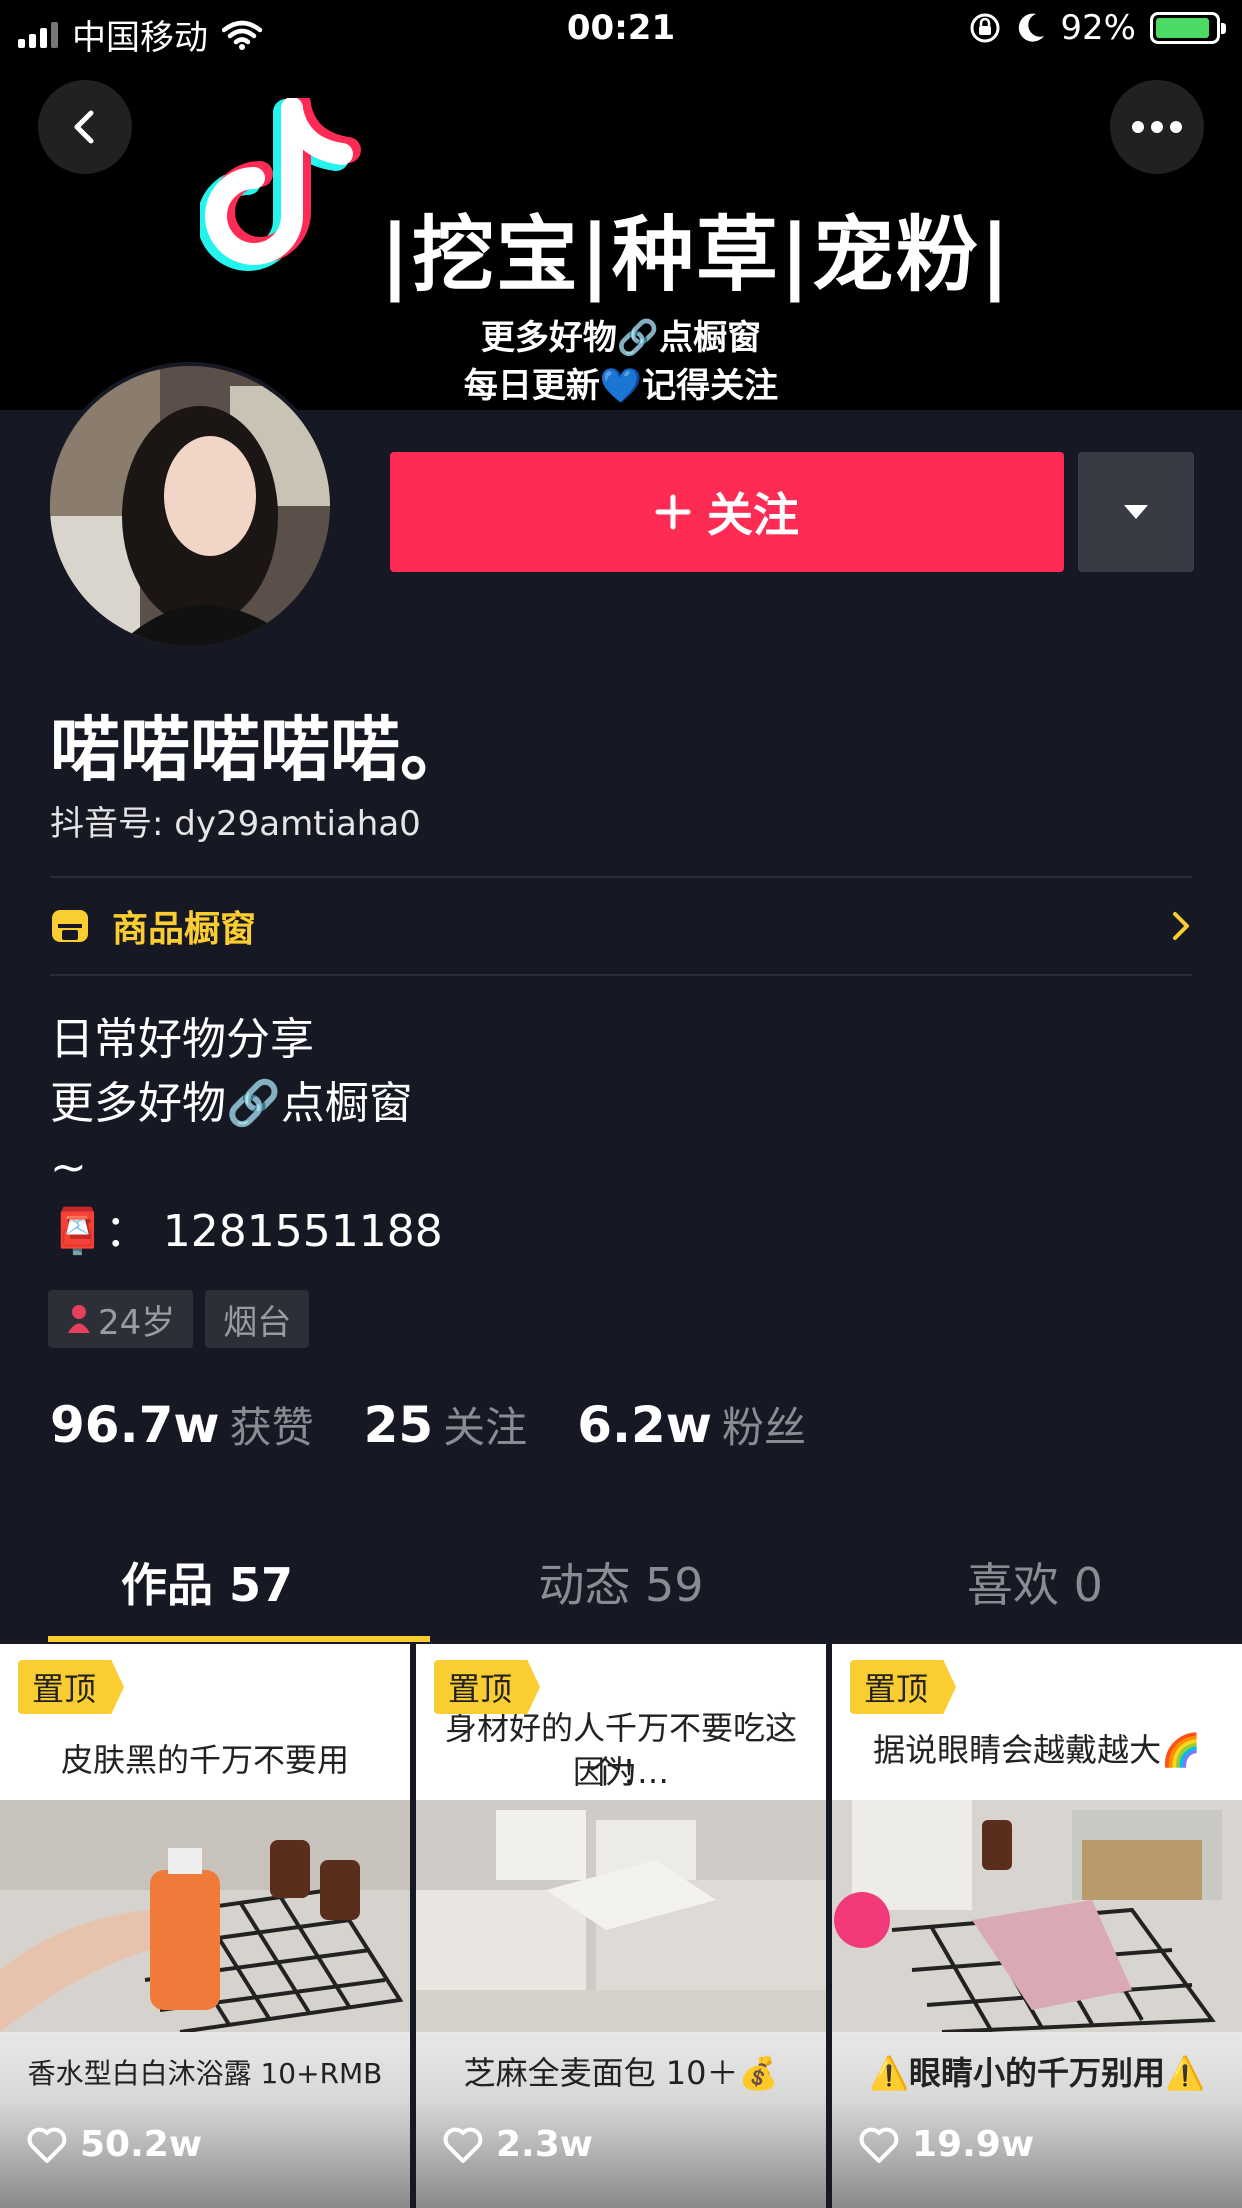 The image size is (1242, 2208). I want to click on tab-likes: 喜欢 0, so click(1035, 1592).